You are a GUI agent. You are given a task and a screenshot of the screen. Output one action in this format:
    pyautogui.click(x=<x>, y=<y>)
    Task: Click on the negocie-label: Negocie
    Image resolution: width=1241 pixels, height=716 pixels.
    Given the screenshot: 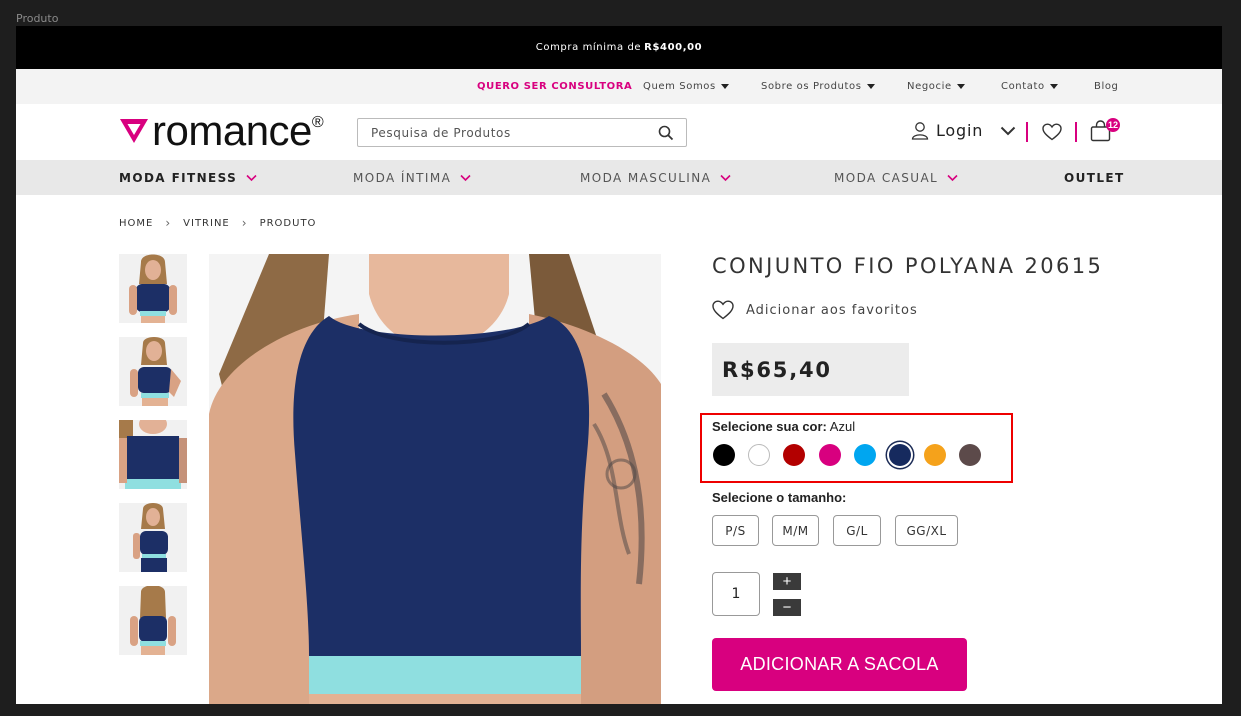 What is the action you would take?
    pyautogui.click(x=929, y=86)
    